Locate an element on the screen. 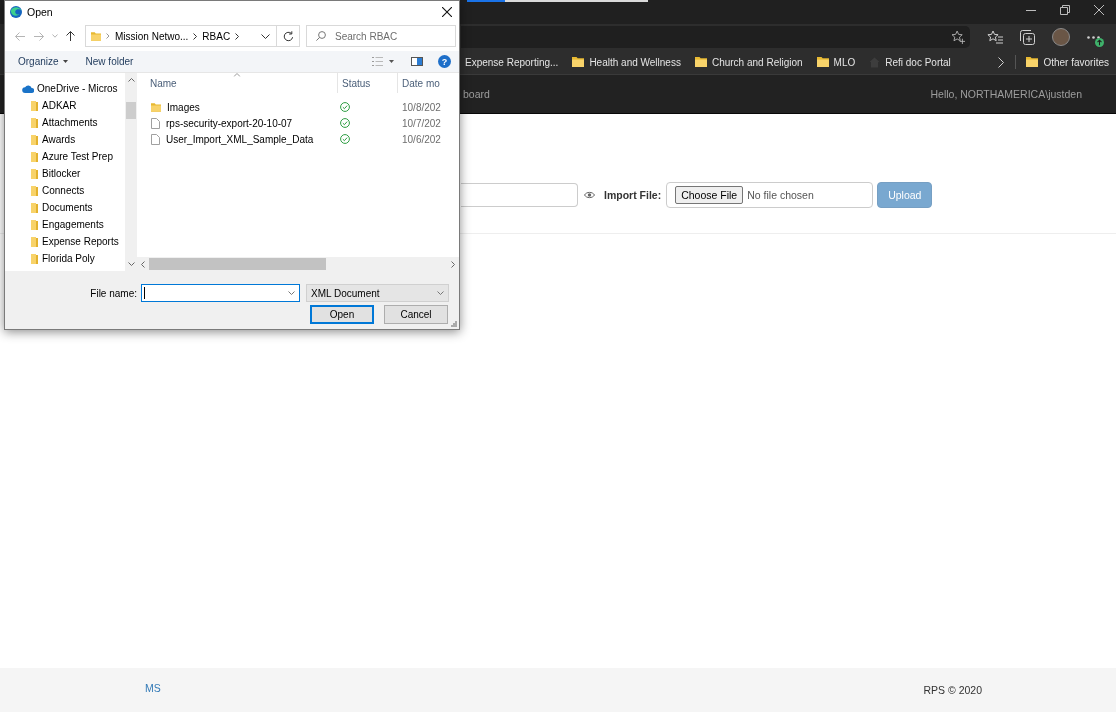 This screenshot has width=1116, height=712. file-name-cell: User_Import_XML_Sample_Data is located at coordinates (237, 139).